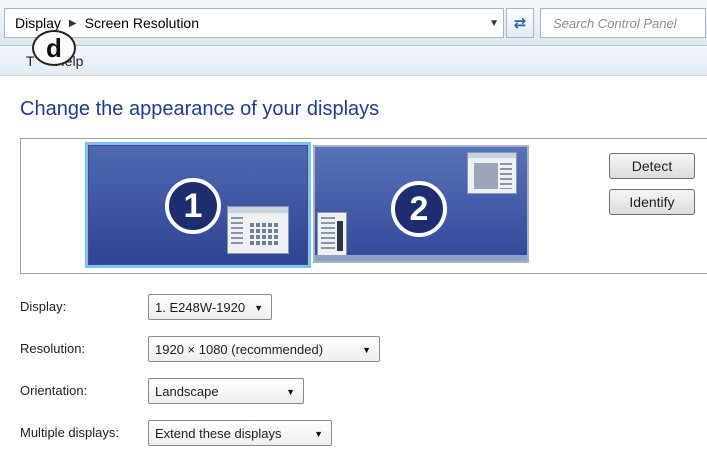 The height and width of the screenshot is (470, 707). Describe the element at coordinates (353, 61) in the screenshot. I see `menu-bar: T Help` at that location.